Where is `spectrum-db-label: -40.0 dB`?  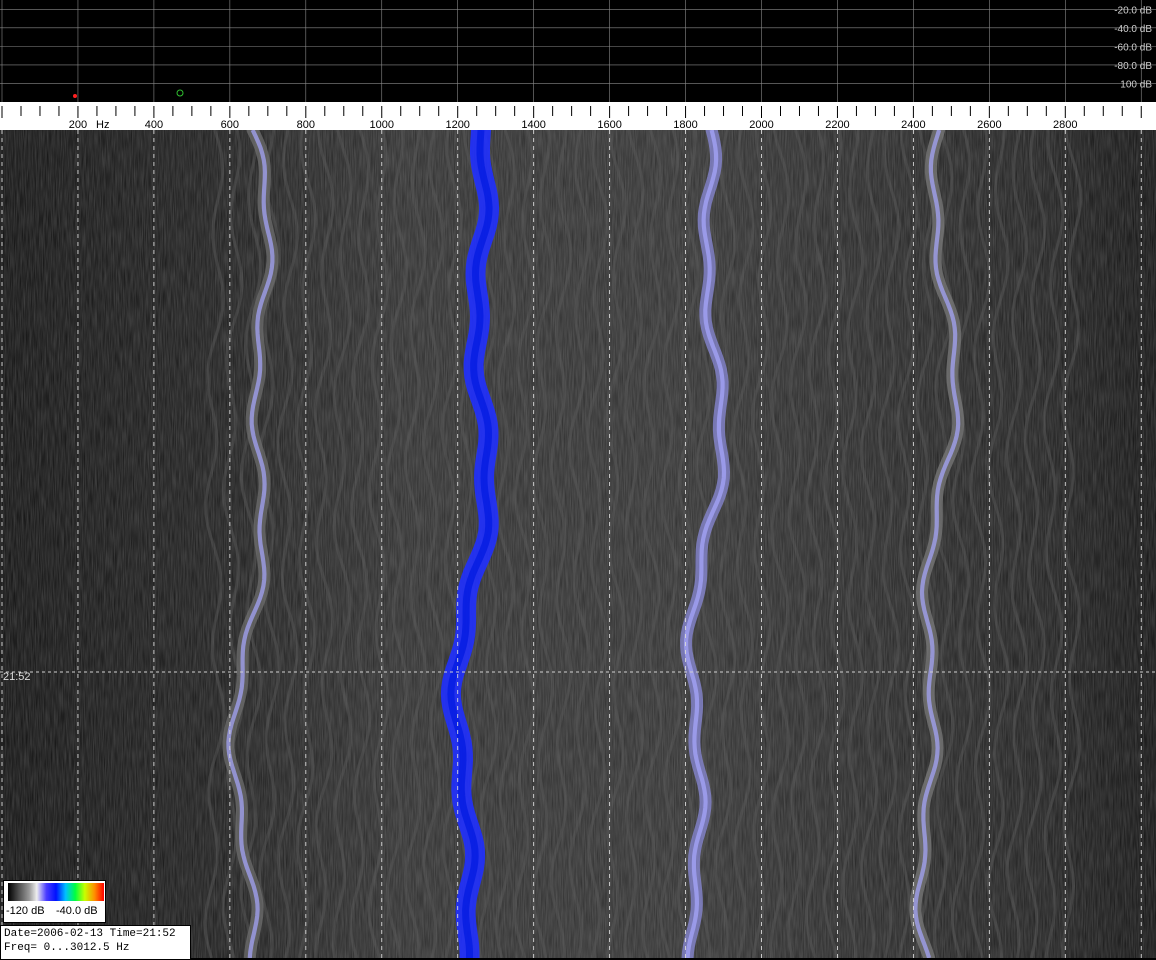
spectrum-db-label: -40.0 dB is located at coordinates (1133, 29).